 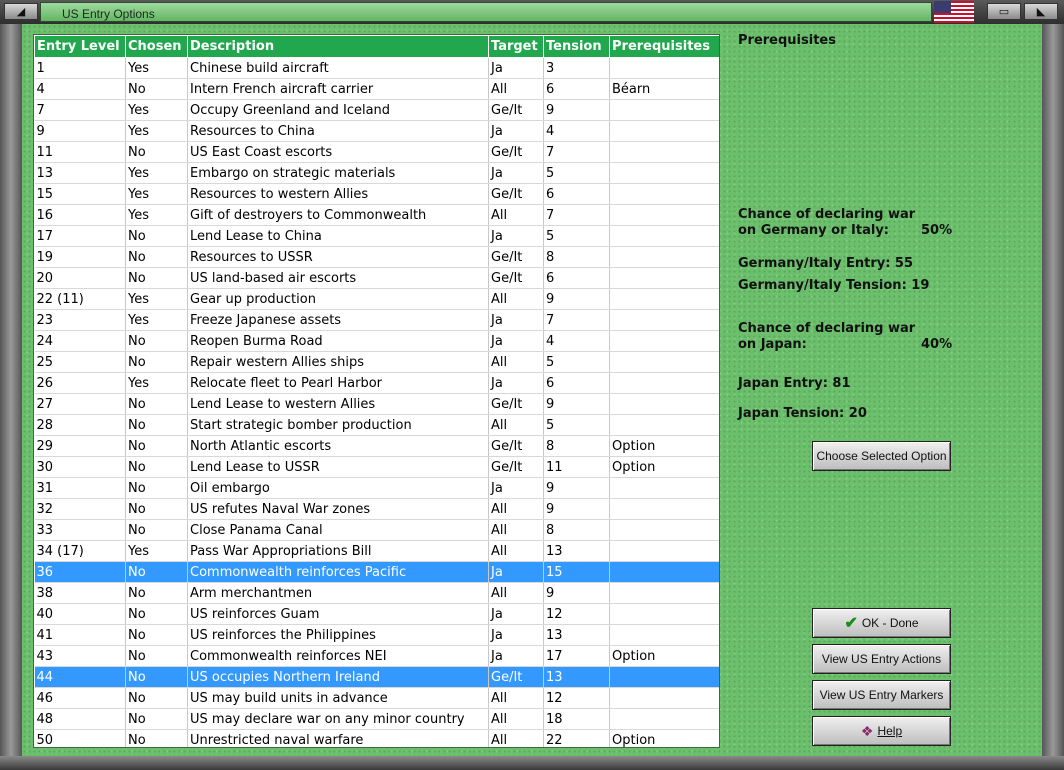 What do you see at coordinates (338, 257) in the screenshot?
I see `cell-description: Resources to USSR` at bounding box center [338, 257].